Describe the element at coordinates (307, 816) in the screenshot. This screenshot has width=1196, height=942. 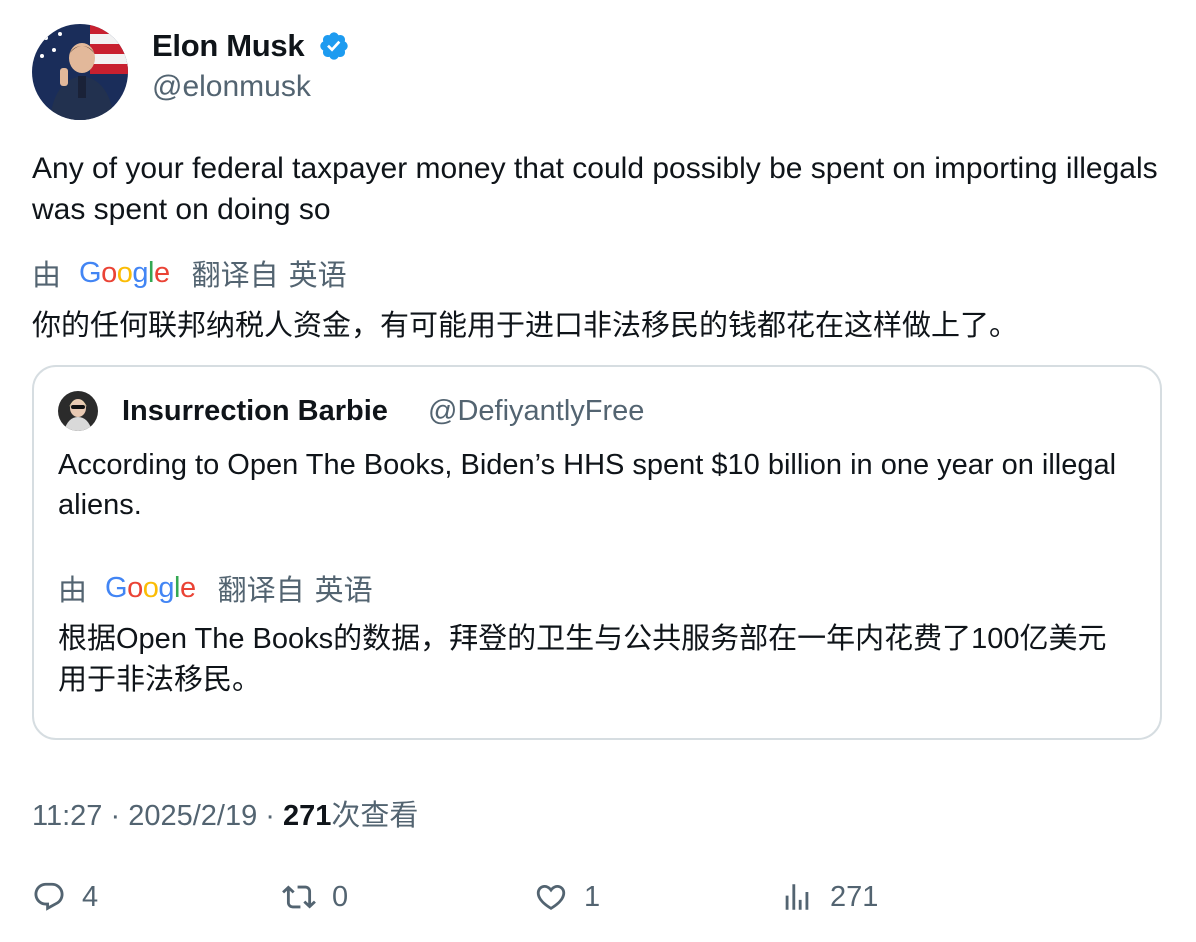
I see `views-count: 271` at that location.